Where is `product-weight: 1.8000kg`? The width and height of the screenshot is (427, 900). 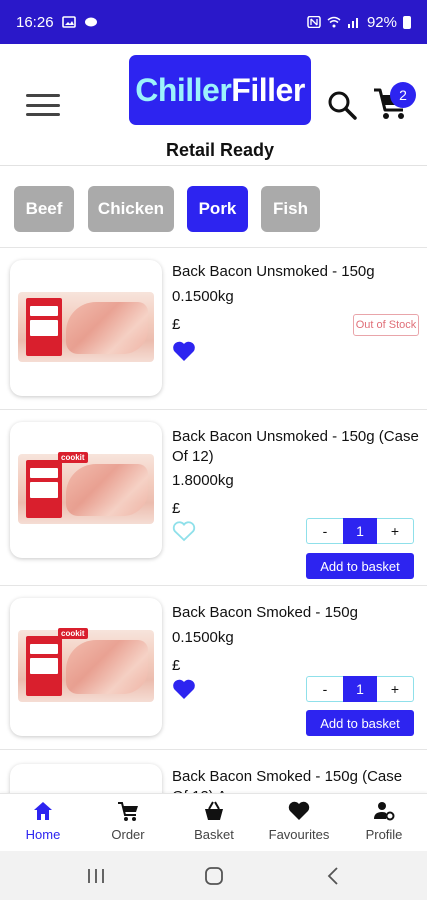 product-weight: 1.8000kg is located at coordinates (203, 480).